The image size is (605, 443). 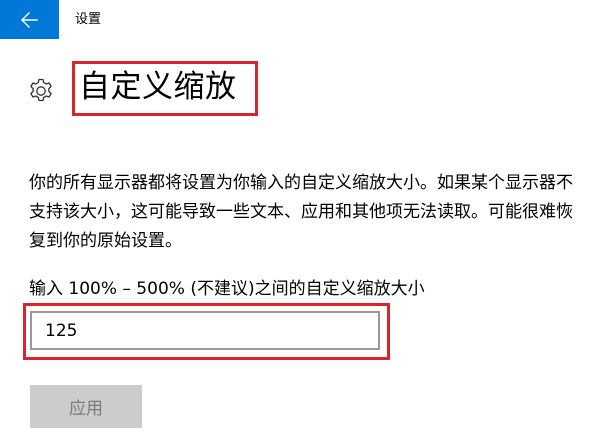 What do you see at coordinates (41, 90) in the screenshot?
I see `gear-icon` at bounding box center [41, 90].